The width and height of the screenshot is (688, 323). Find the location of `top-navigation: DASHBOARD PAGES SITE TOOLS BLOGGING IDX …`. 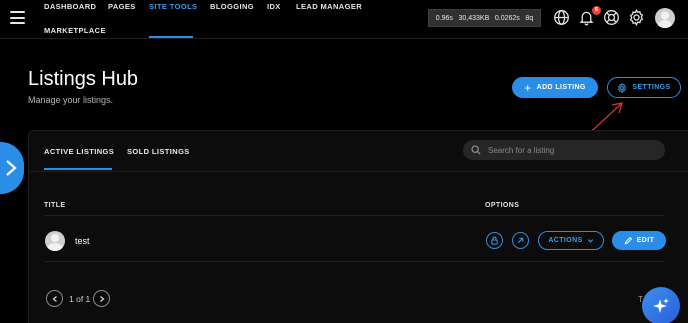

top-navigation: DASHBOARD PAGES SITE TOOLS BLOGGING IDX … is located at coordinates (344, 19).